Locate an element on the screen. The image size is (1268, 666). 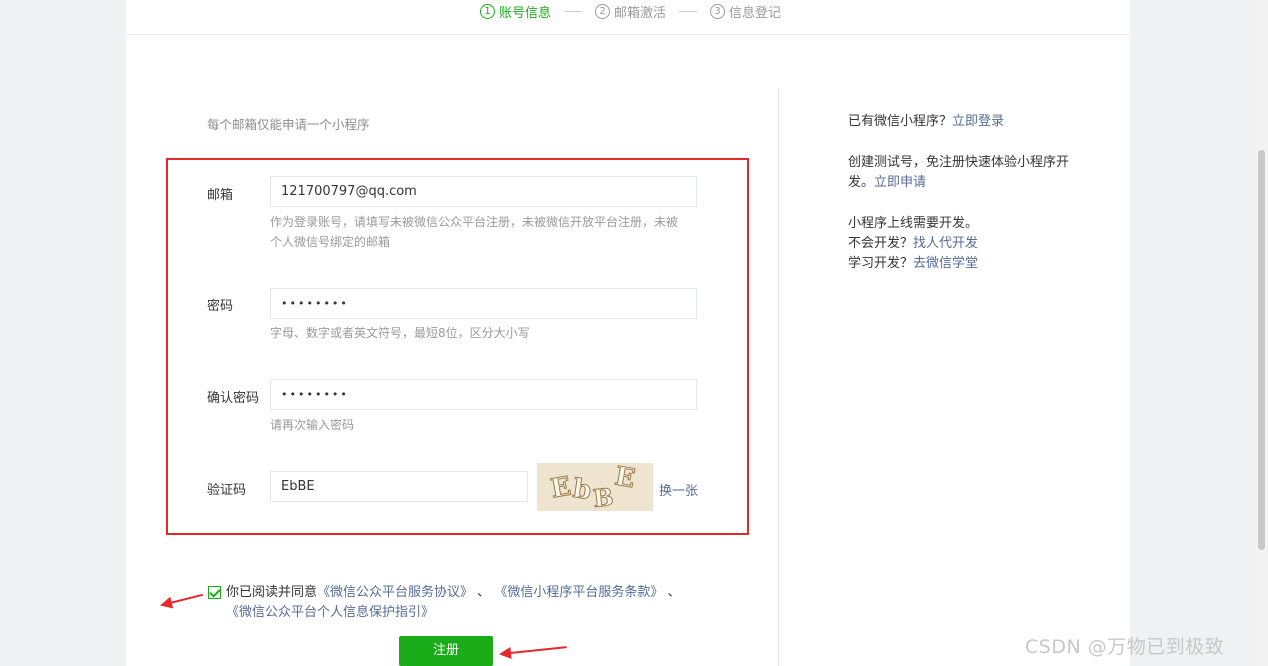
register-button: 注册 is located at coordinates (446, 651).